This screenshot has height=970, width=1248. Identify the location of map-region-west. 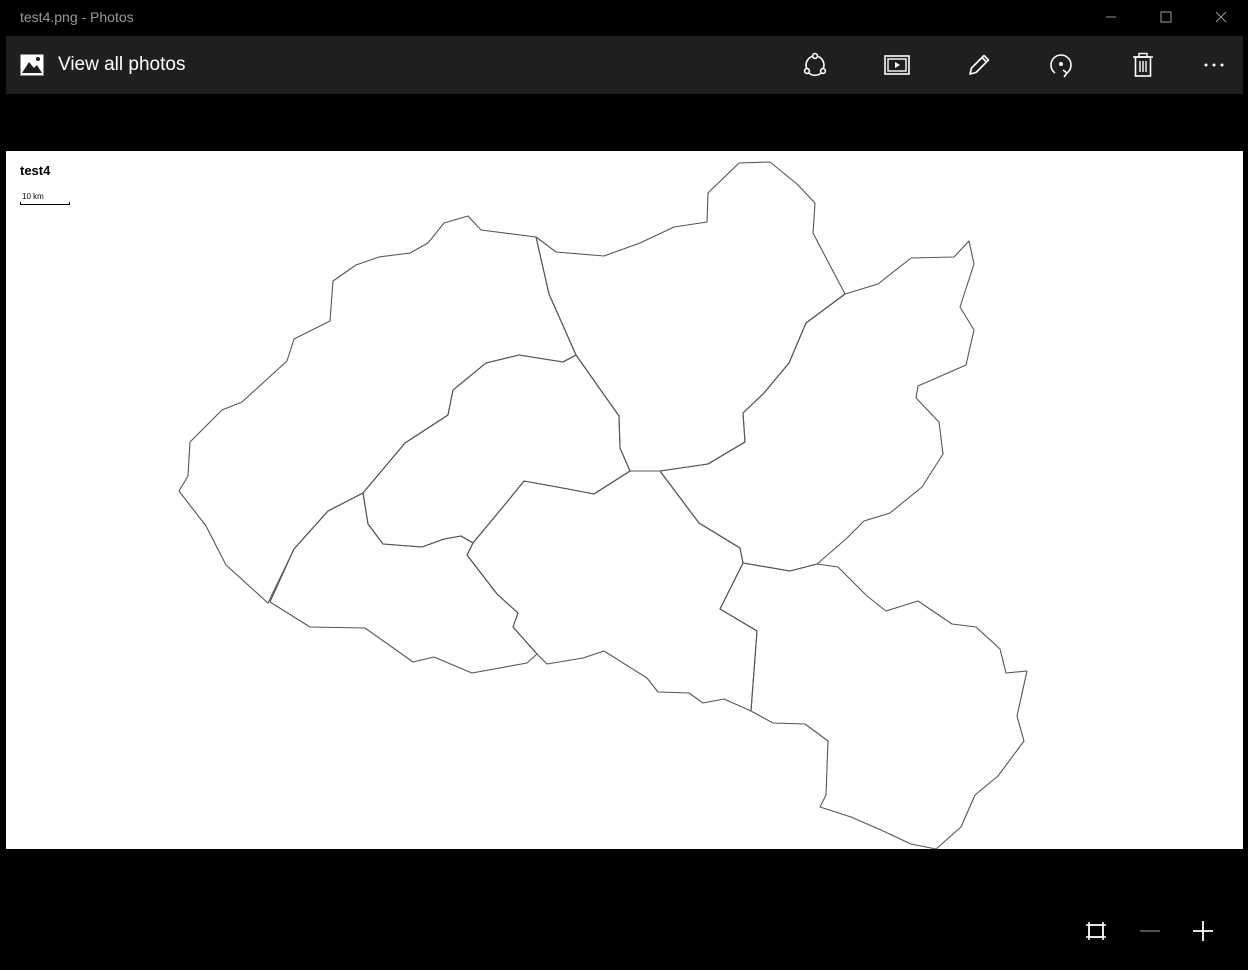
(377, 409).